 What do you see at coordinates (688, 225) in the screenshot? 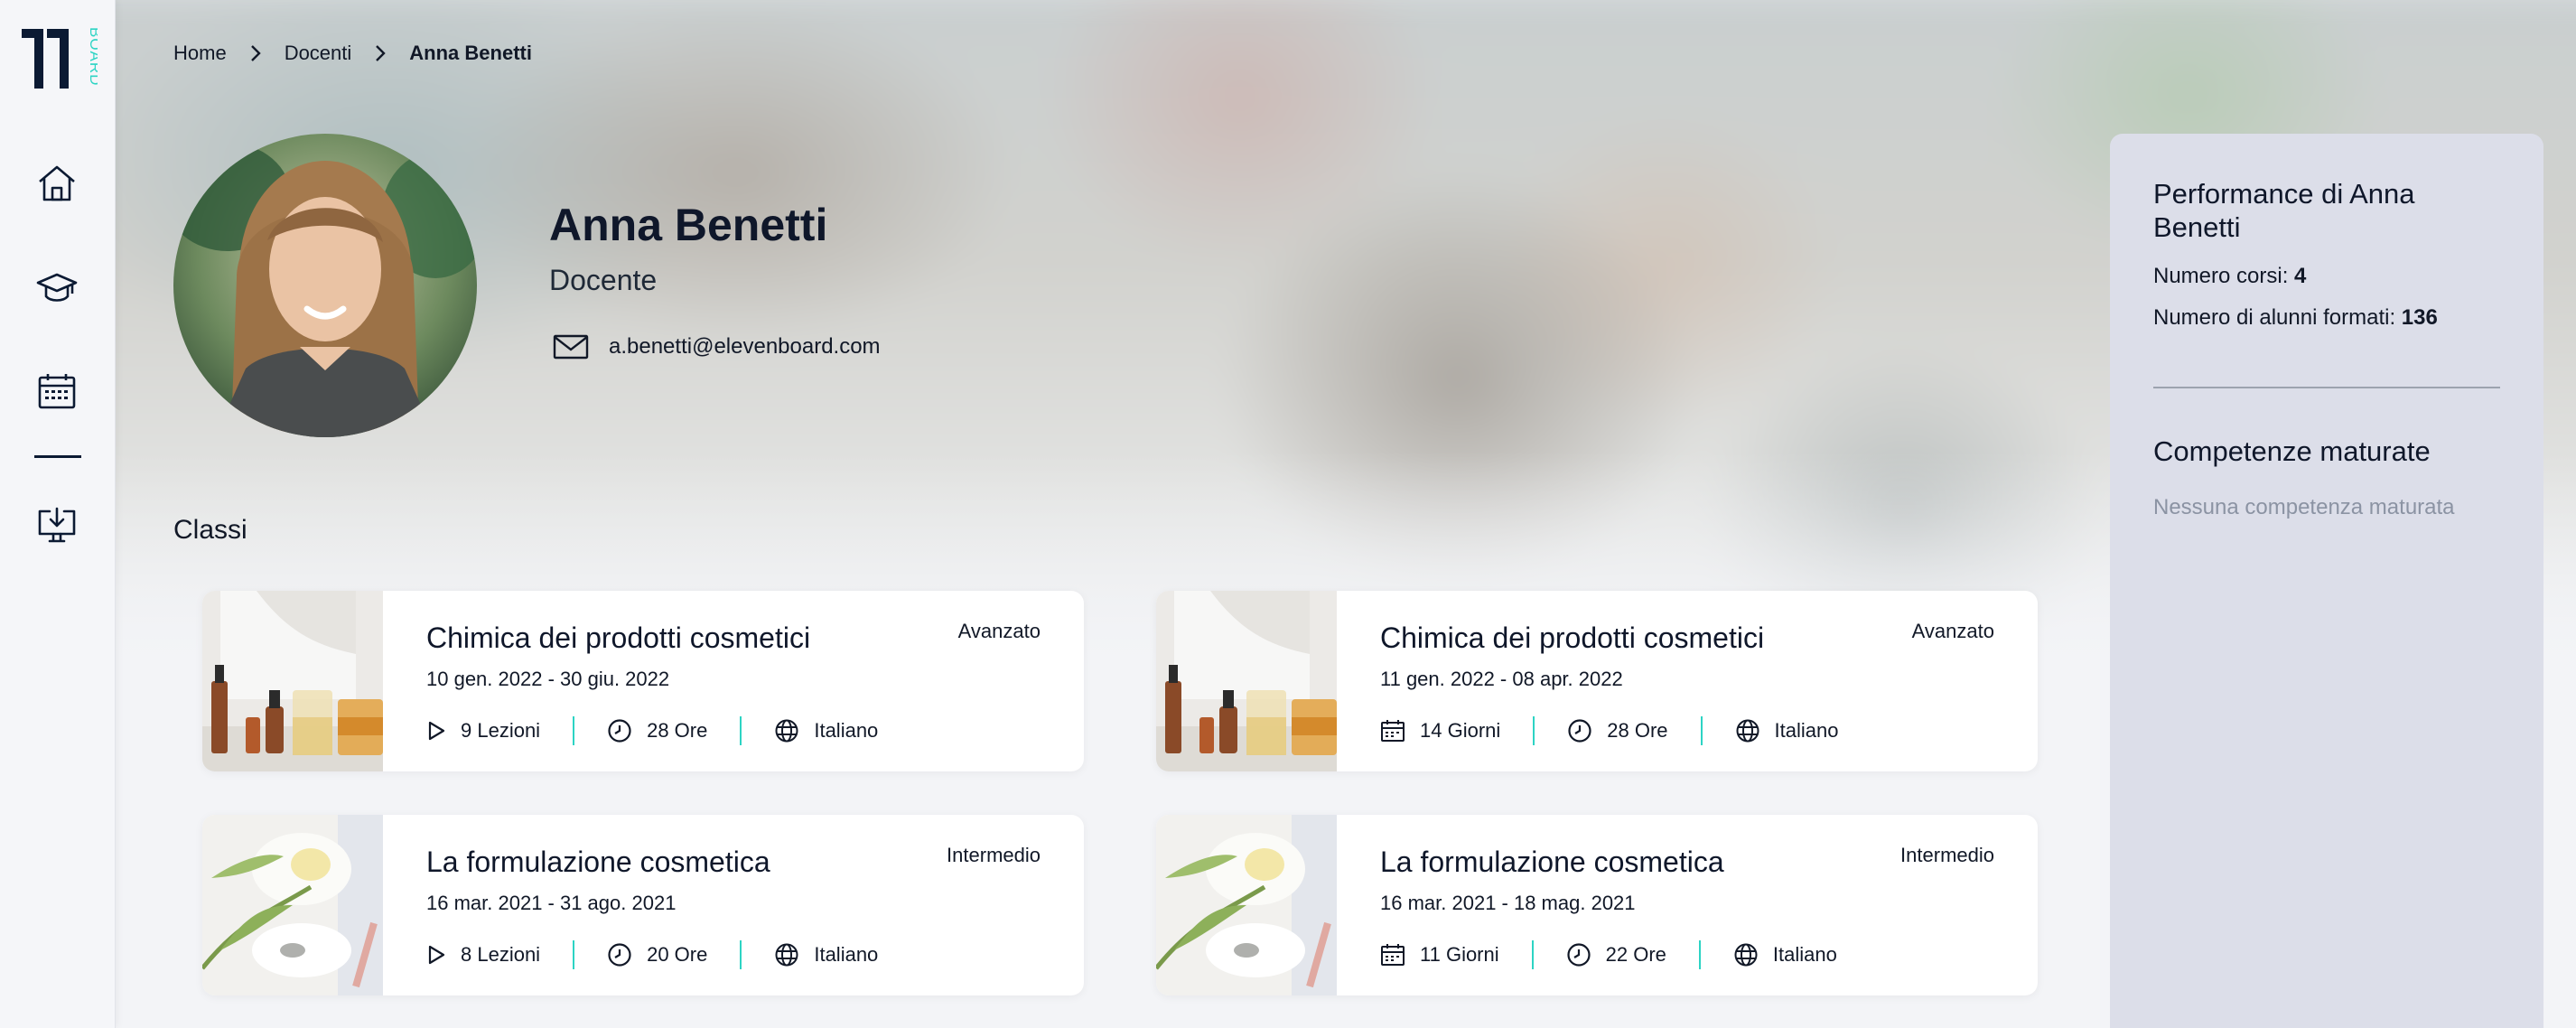
I see `profile-name: Anna Benetti` at bounding box center [688, 225].